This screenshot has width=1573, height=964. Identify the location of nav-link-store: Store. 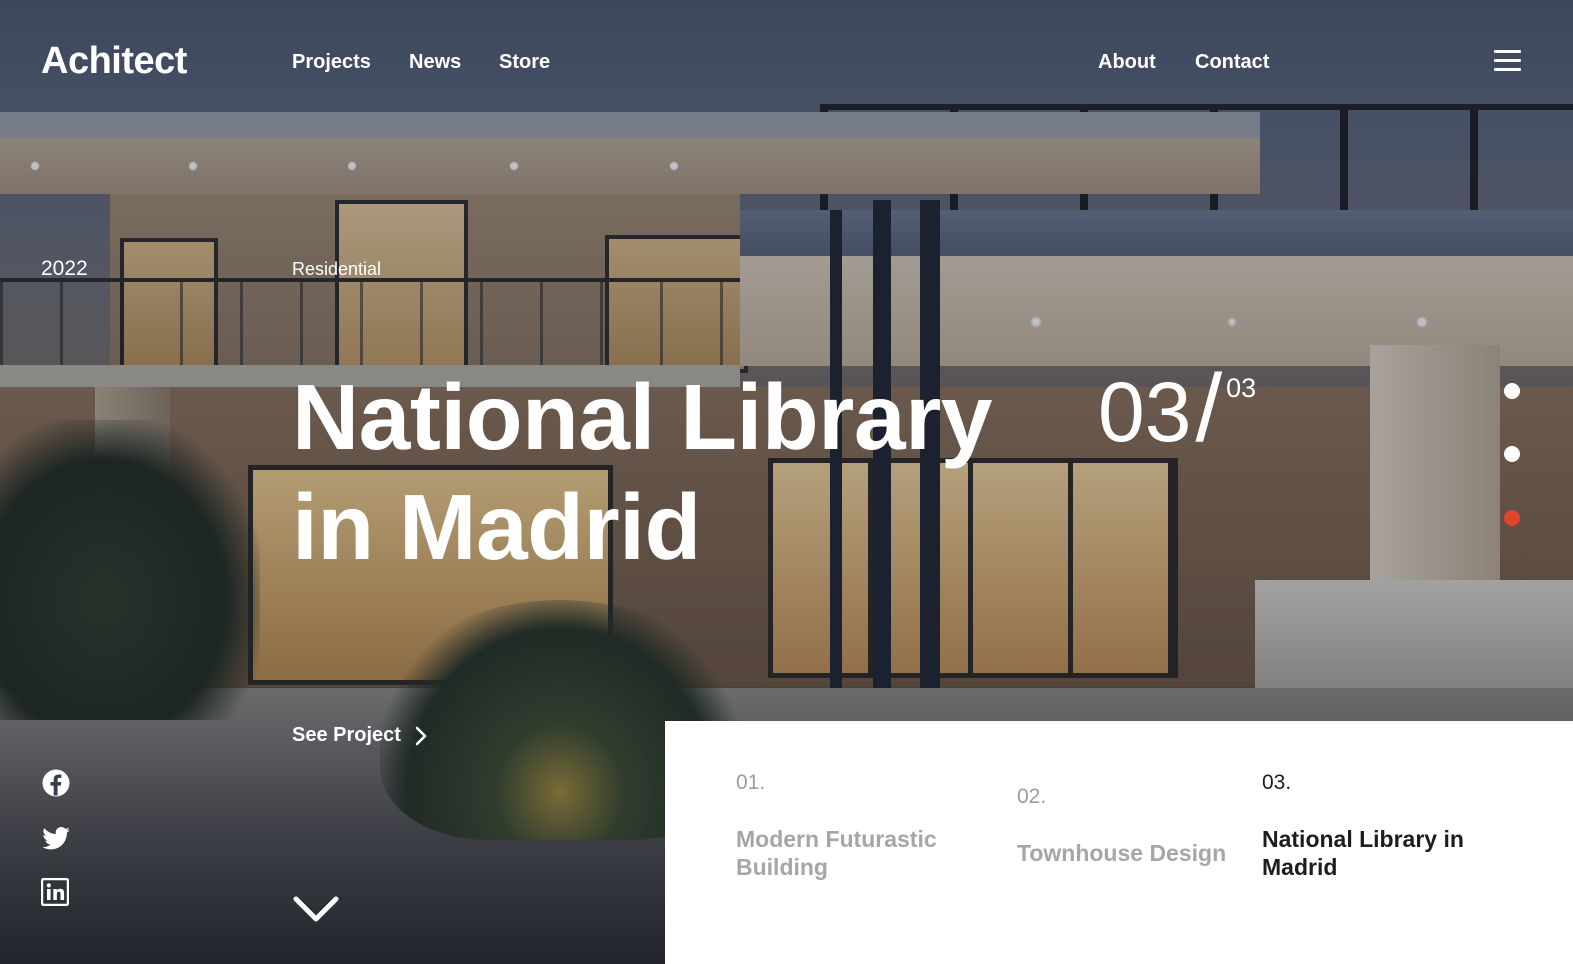
(524, 62).